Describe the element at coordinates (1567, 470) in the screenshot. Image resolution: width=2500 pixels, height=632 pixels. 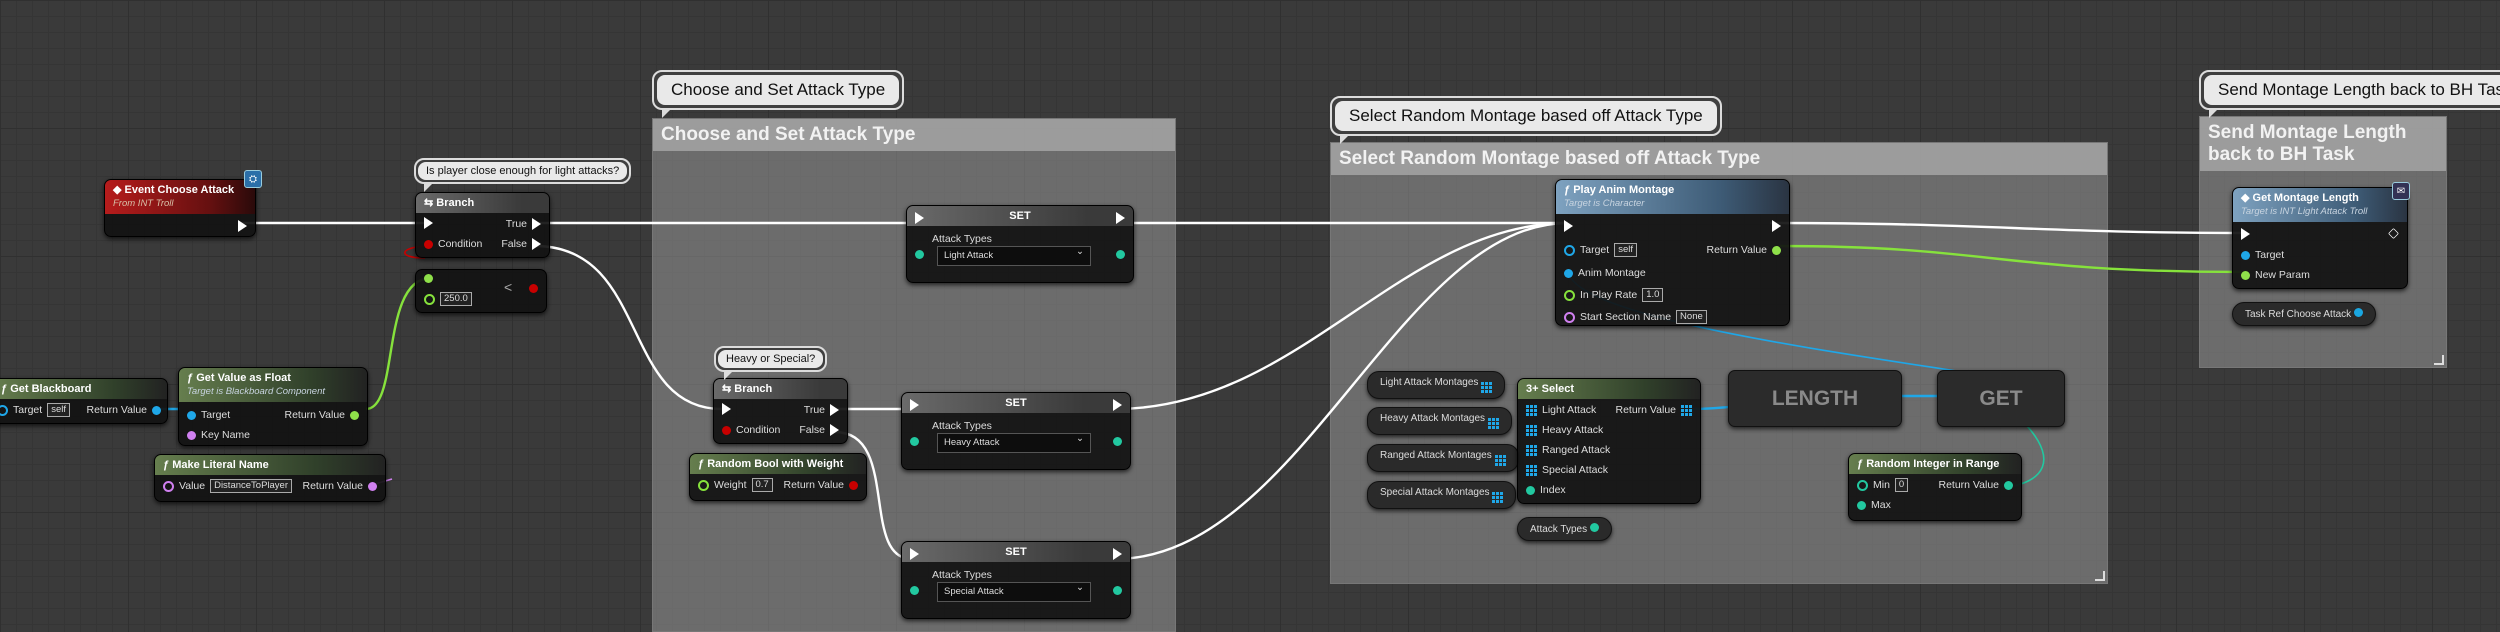
I see `special-attack-pin: Special Attack` at that location.